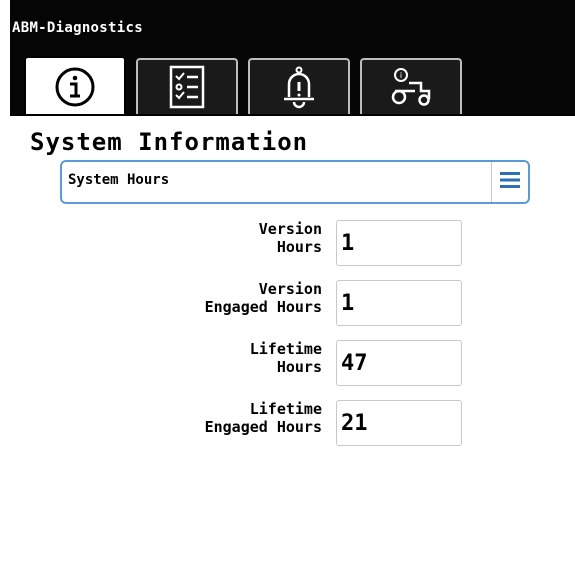 The image size is (575, 580). What do you see at coordinates (263, 298) in the screenshot?
I see `version-engaged-hours-label: Version Engaged Hours` at bounding box center [263, 298].